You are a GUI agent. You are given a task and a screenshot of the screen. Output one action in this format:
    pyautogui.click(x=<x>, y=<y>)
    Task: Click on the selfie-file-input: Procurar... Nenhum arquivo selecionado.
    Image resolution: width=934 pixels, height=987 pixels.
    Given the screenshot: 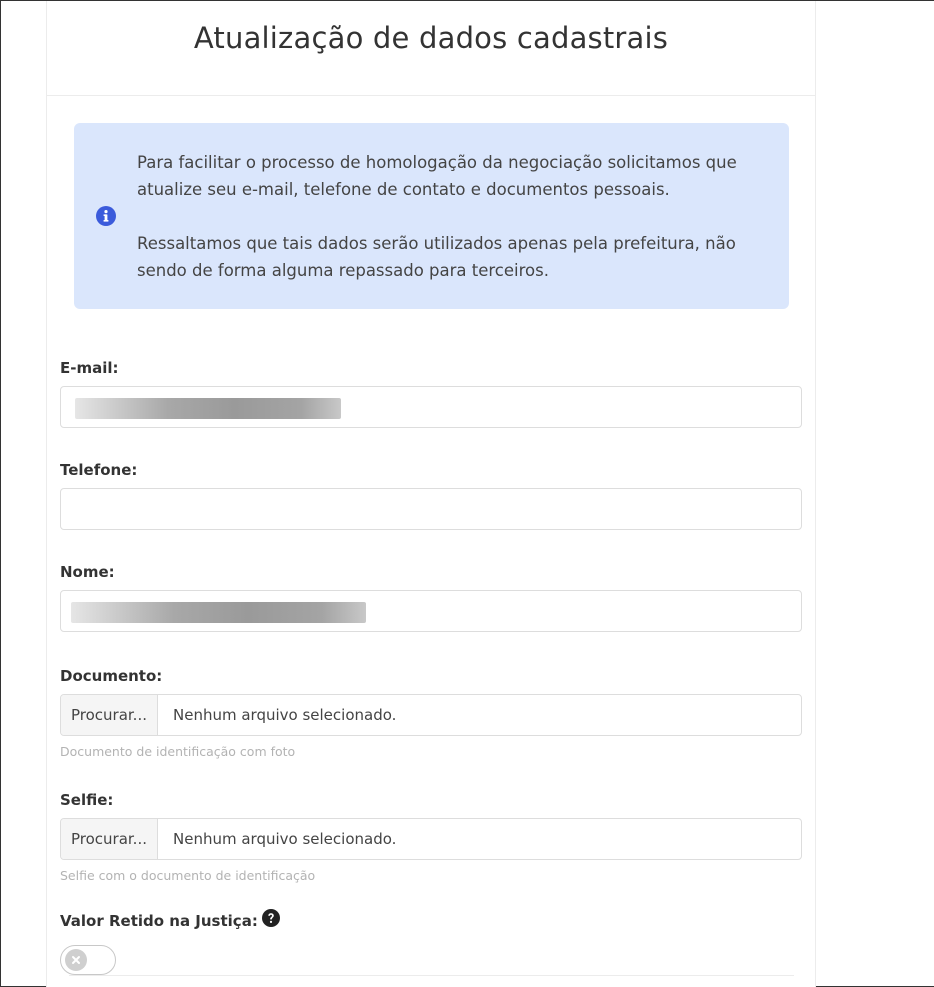 What is the action you would take?
    pyautogui.click(x=431, y=839)
    